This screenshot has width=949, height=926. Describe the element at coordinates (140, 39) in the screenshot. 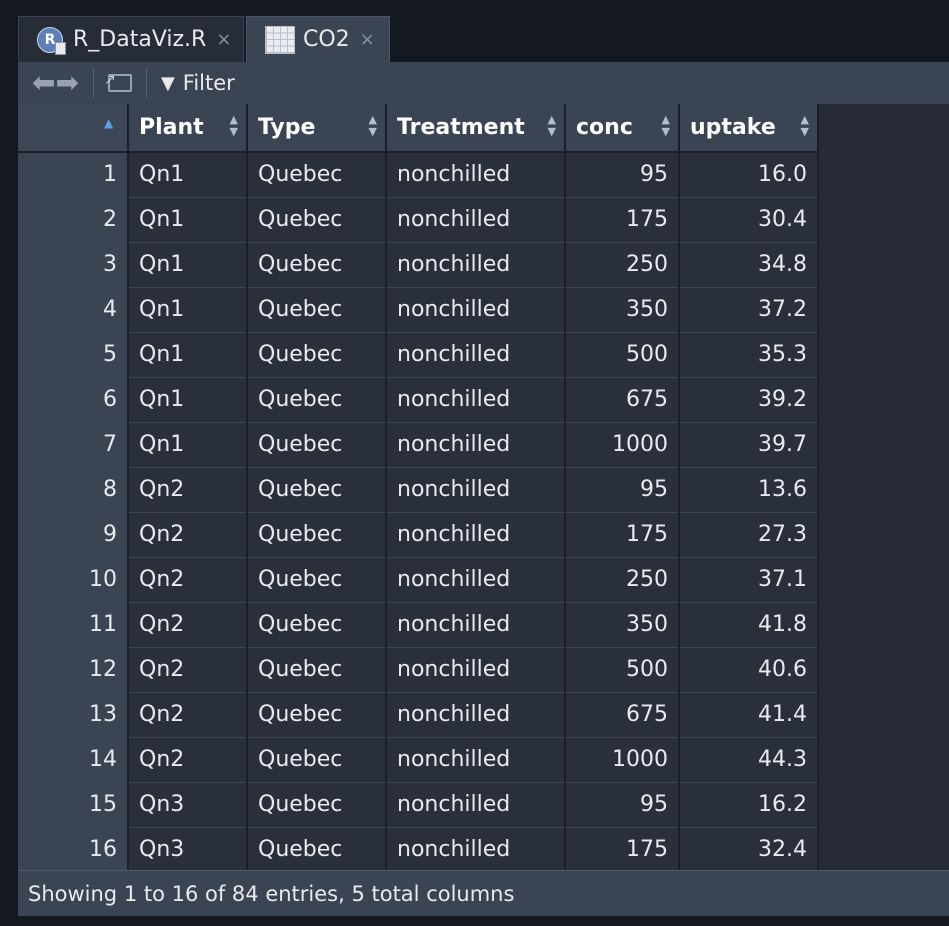

I see `tab-label: R_DataViz.R` at that location.